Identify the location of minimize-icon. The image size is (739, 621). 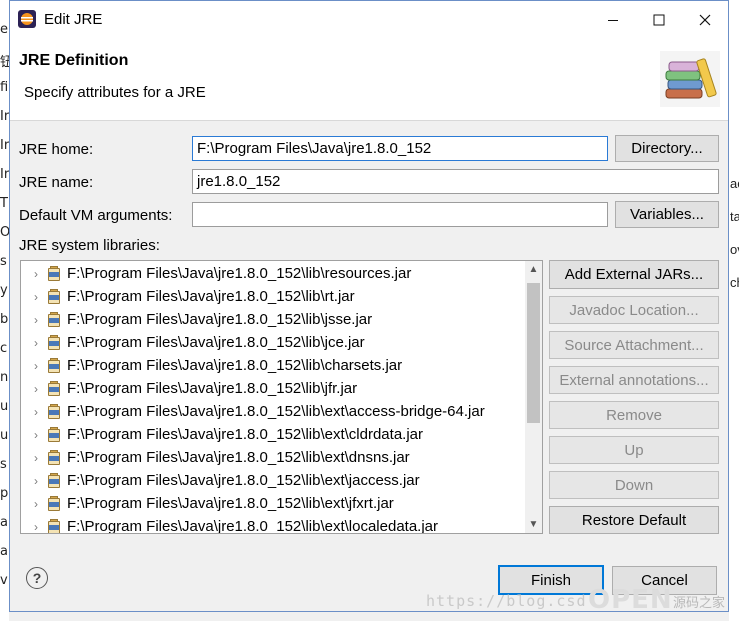
(613, 20).